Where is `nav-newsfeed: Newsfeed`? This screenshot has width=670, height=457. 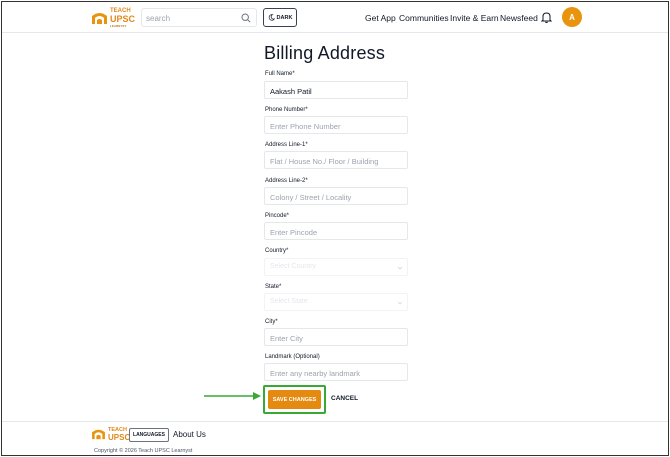 nav-newsfeed: Newsfeed is located at coordinates (519, 18).